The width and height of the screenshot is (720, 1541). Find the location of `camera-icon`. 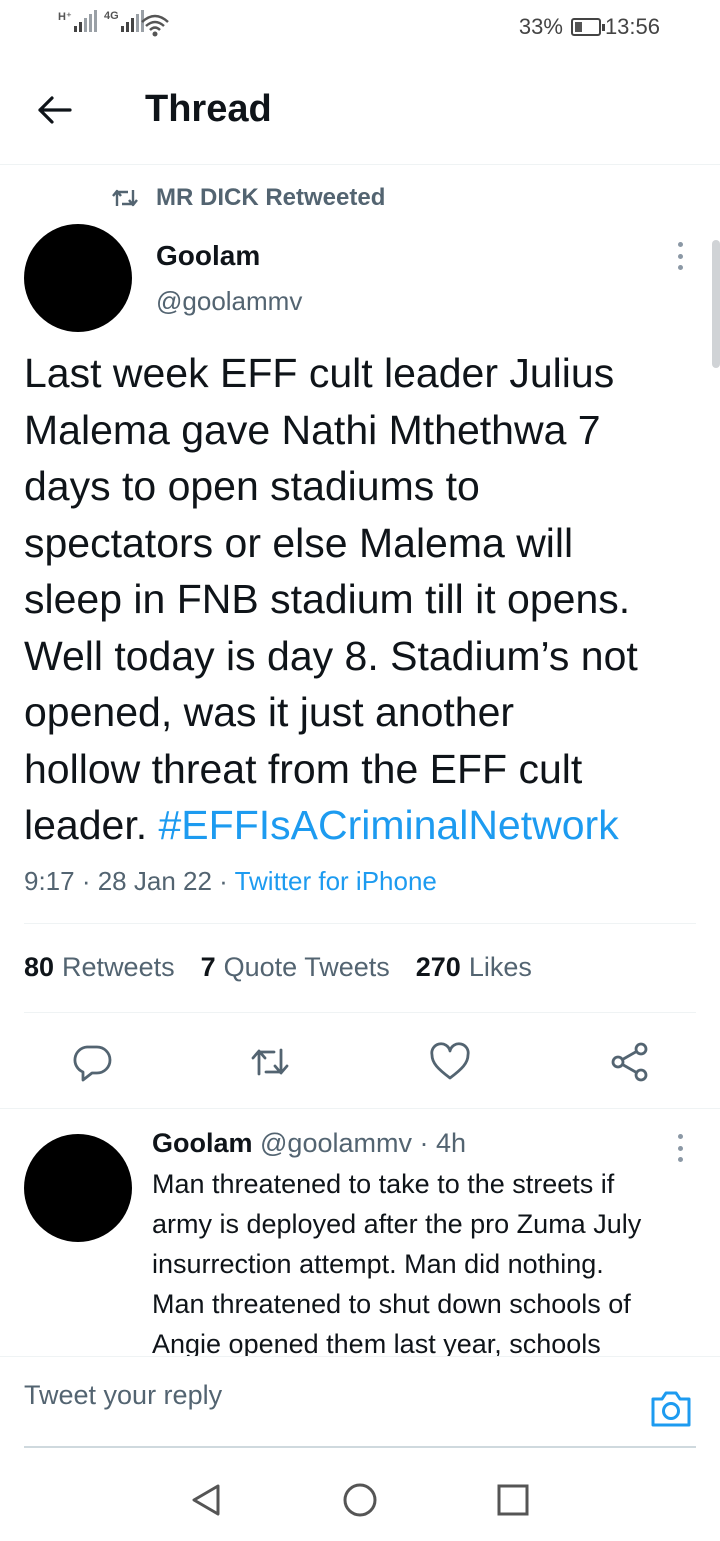

camera-icon is located at coordinates (671, 1409).